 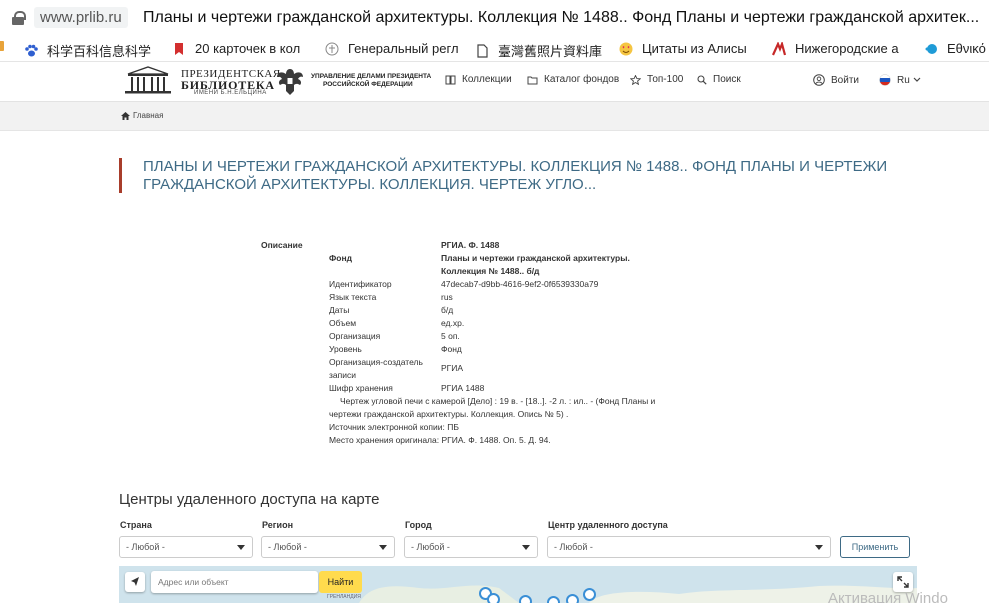 I want to click on description-label: Описание, so click(x=282, y=245).